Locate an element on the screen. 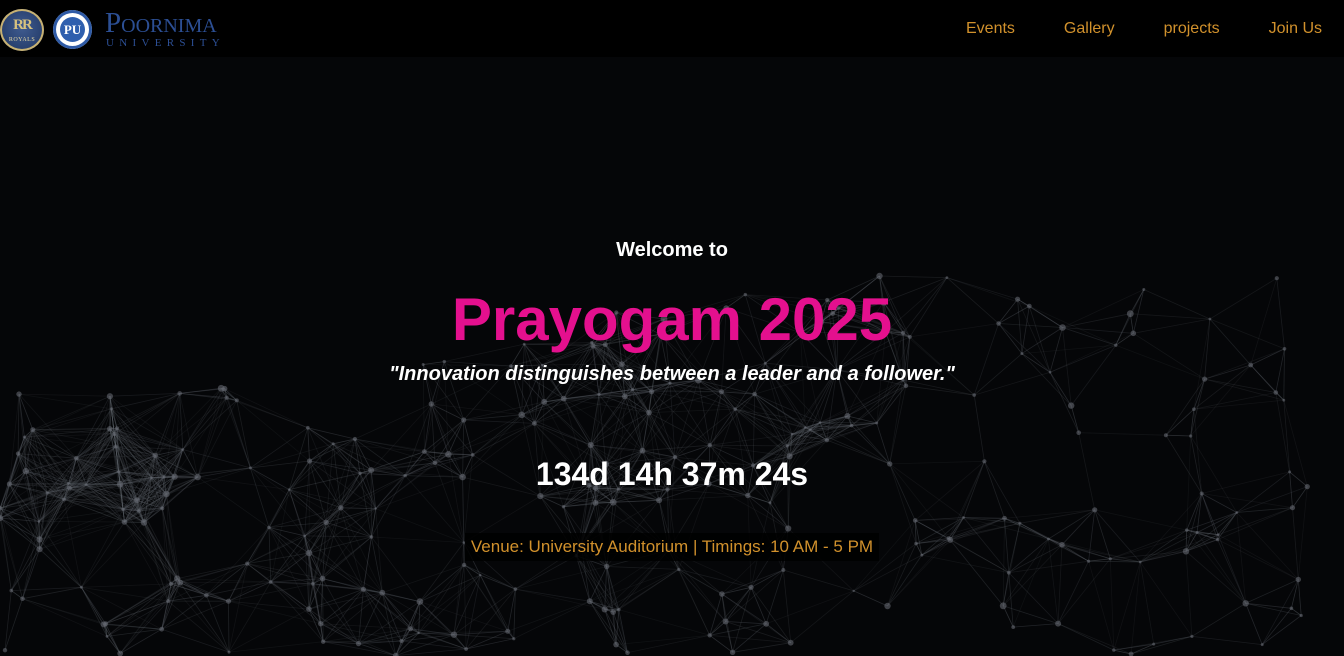 Image resolution: width=1344 pixels, height=656 pixels. pu-logo-text: PU is located at coordinates (72, 29).